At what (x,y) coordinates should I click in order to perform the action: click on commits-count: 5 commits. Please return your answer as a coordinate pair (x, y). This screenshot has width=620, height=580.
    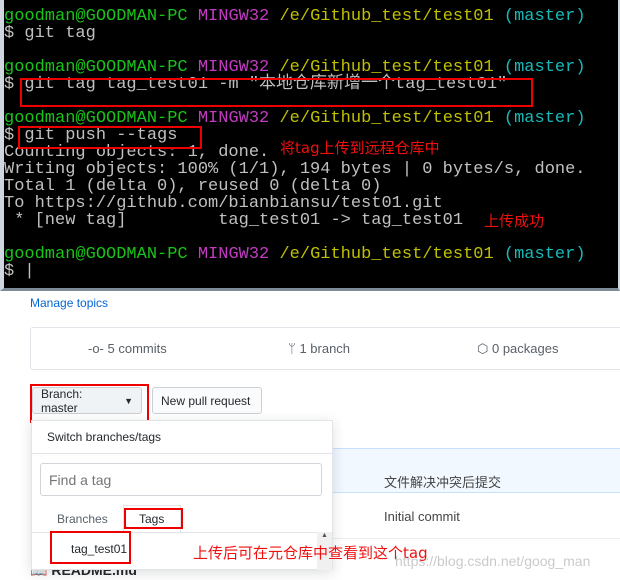
    Looking at the image, I should click on (137, 348).